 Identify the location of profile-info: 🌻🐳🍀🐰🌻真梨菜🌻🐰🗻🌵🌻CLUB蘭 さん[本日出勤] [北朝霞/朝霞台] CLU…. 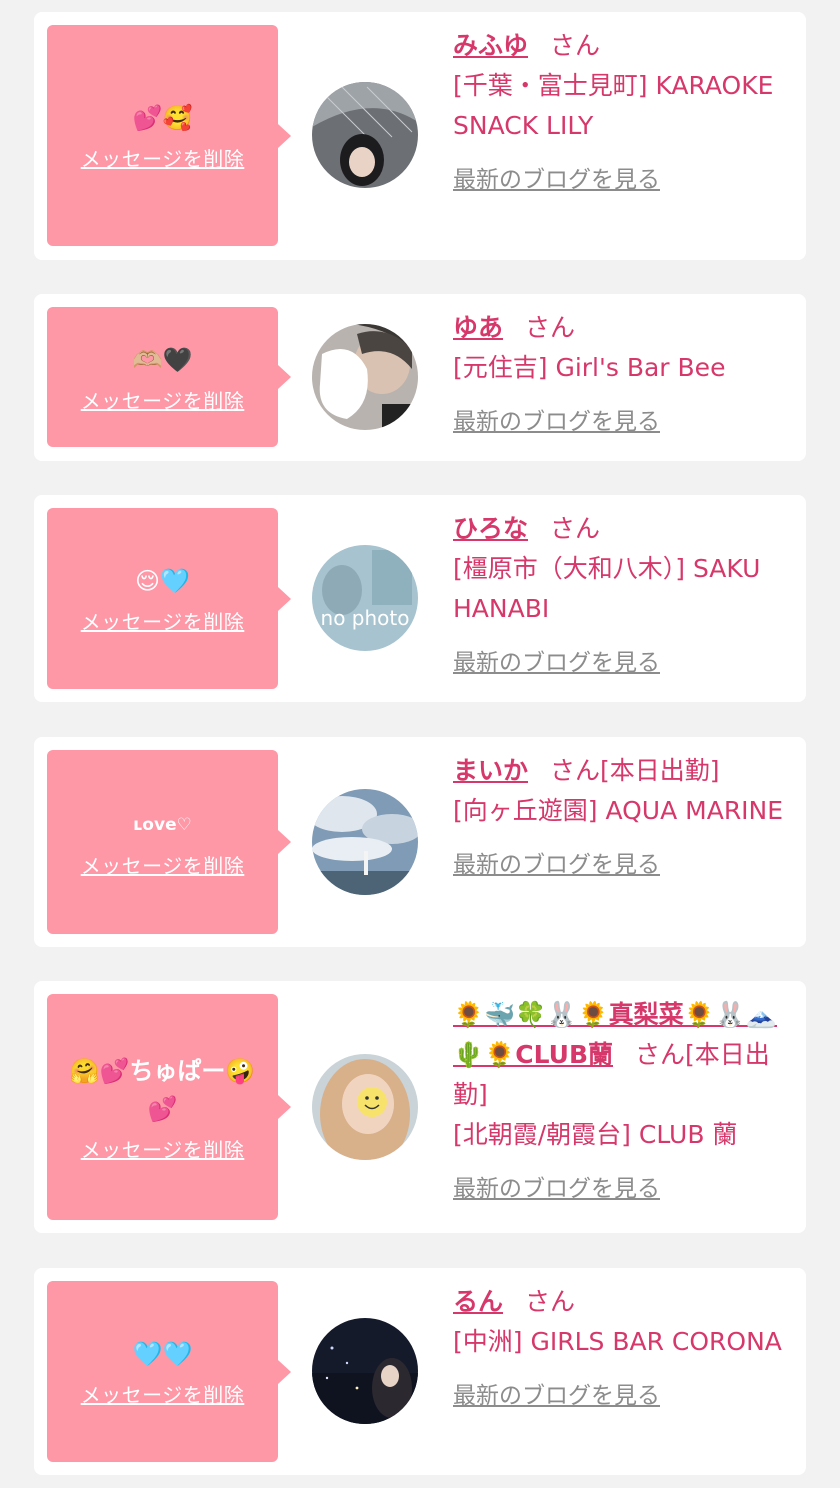
(623, 1099).